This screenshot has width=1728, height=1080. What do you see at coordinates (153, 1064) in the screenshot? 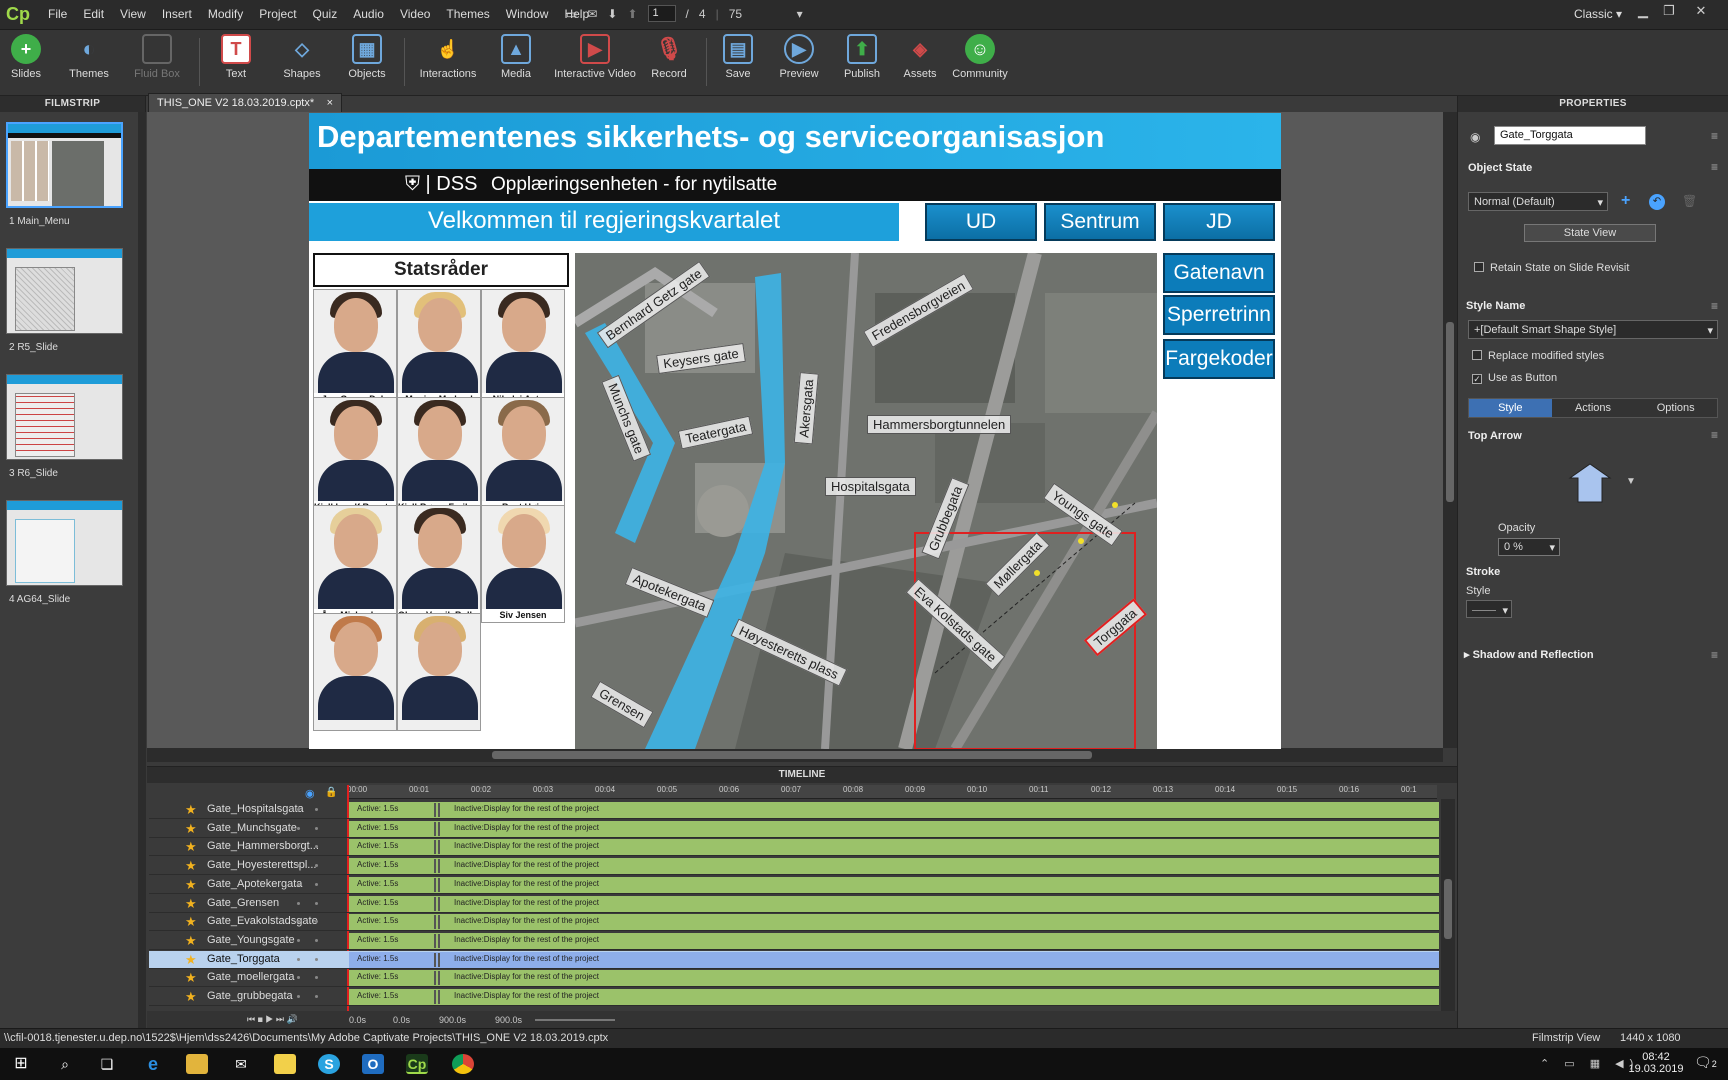
I see `edge-icon: e` at bounding box center [153, 1064].